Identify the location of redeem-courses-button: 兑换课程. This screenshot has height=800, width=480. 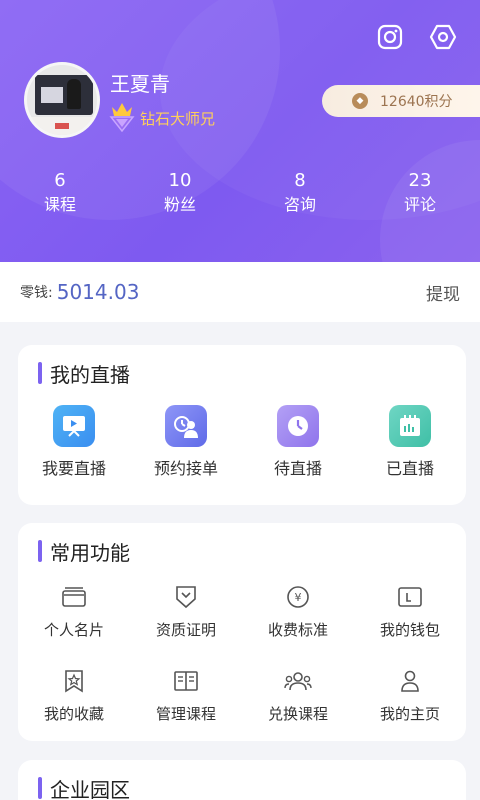
(298, 709).